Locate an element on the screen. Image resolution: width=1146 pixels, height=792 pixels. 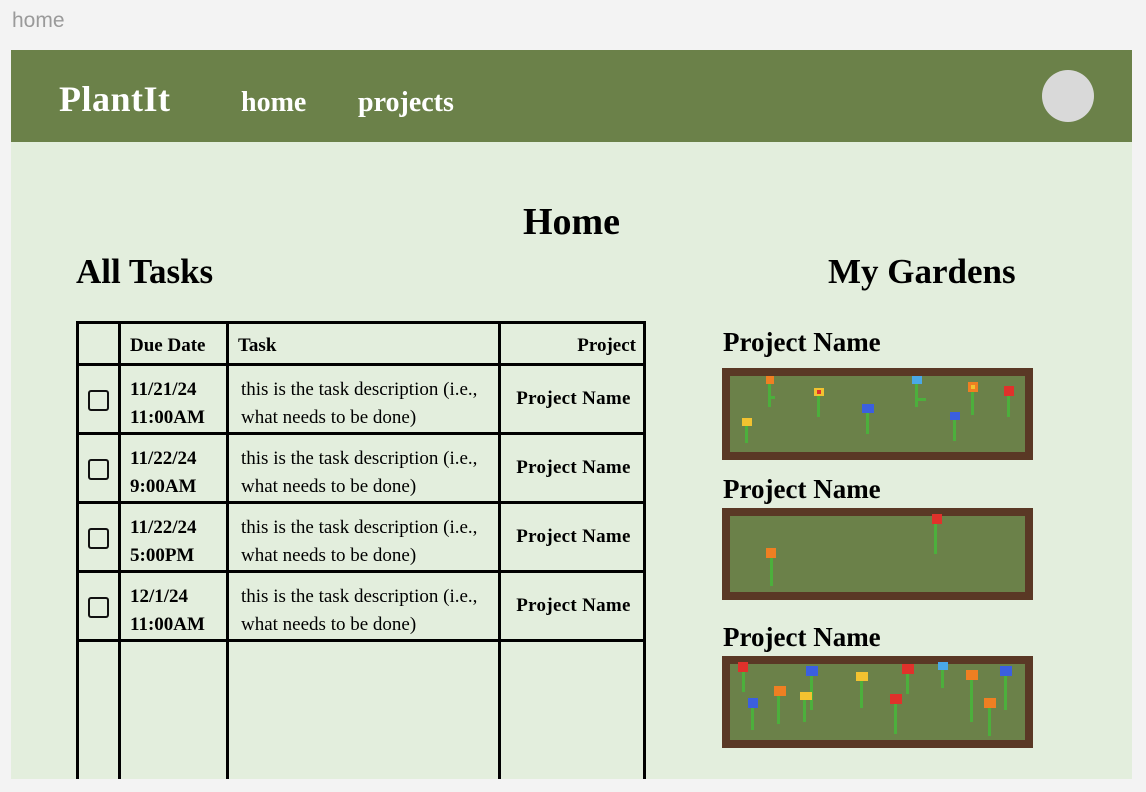
task-due-date: 11/22/24 5:00PM is located at coordinates (163, 542).